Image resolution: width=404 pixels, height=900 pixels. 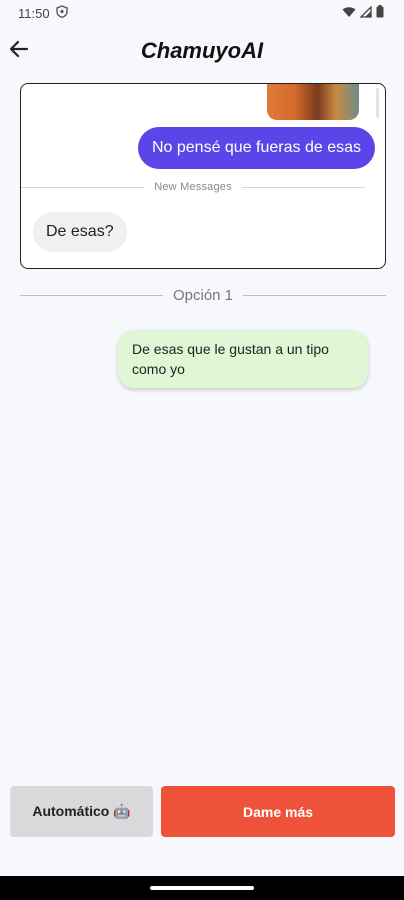 I want to click on navigation-bar, so click(x=202, y=888).